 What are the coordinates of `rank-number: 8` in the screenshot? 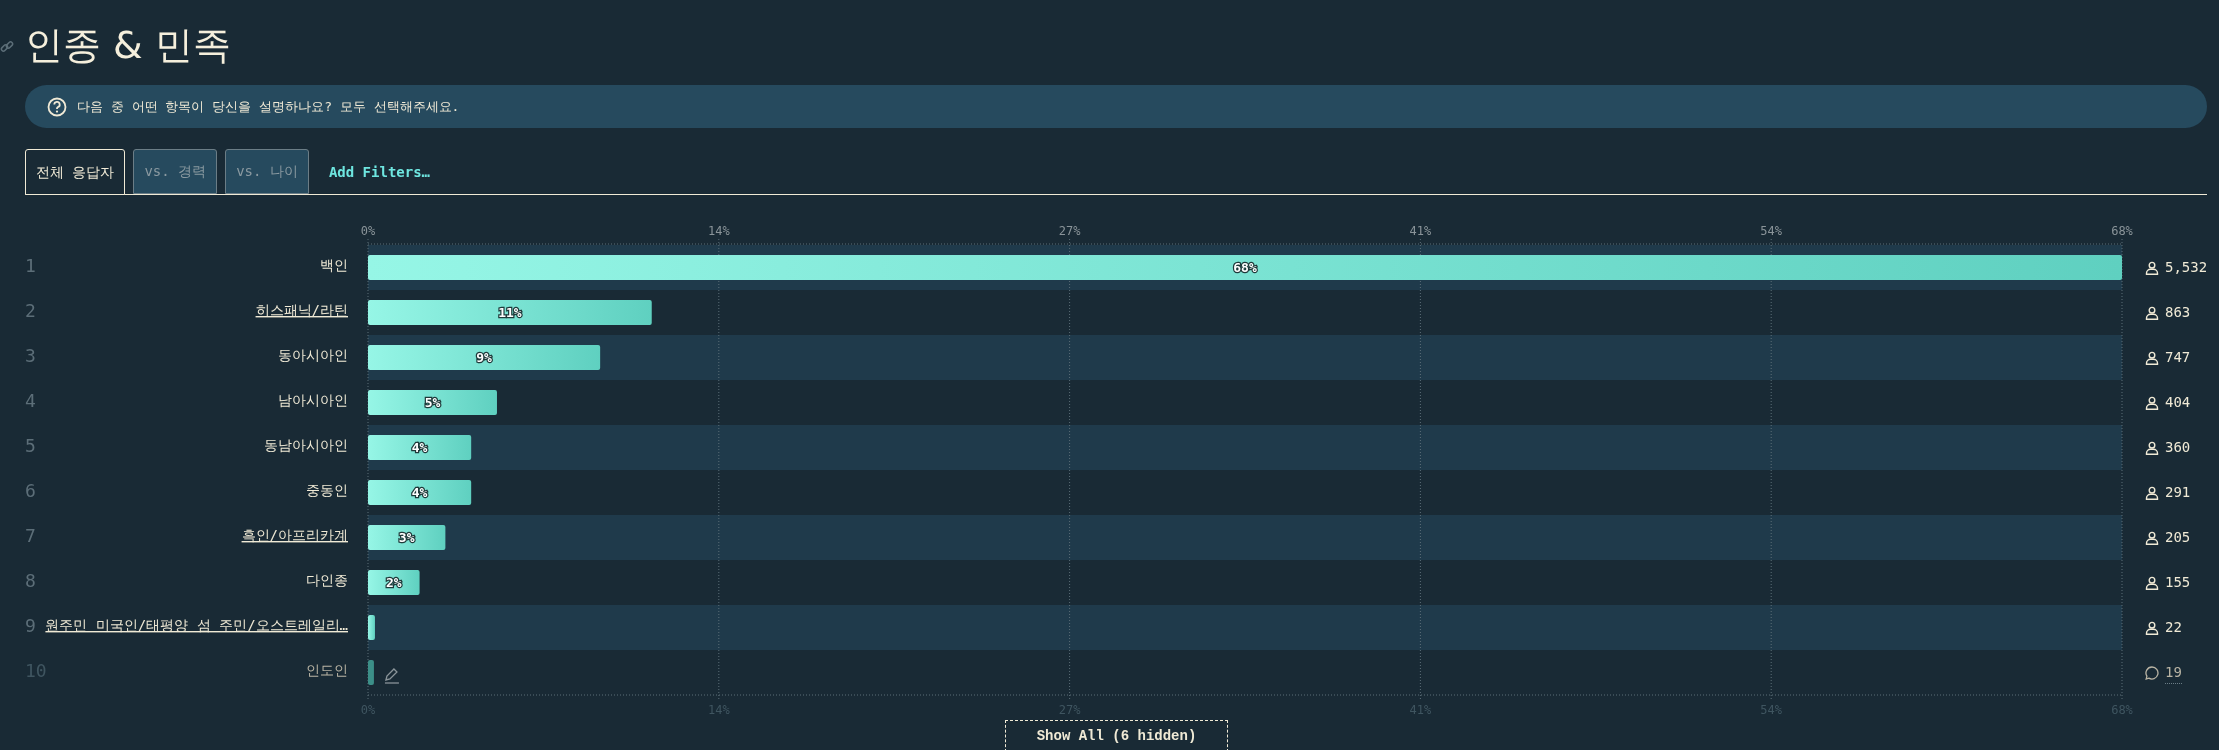 It's located at (30, 580).